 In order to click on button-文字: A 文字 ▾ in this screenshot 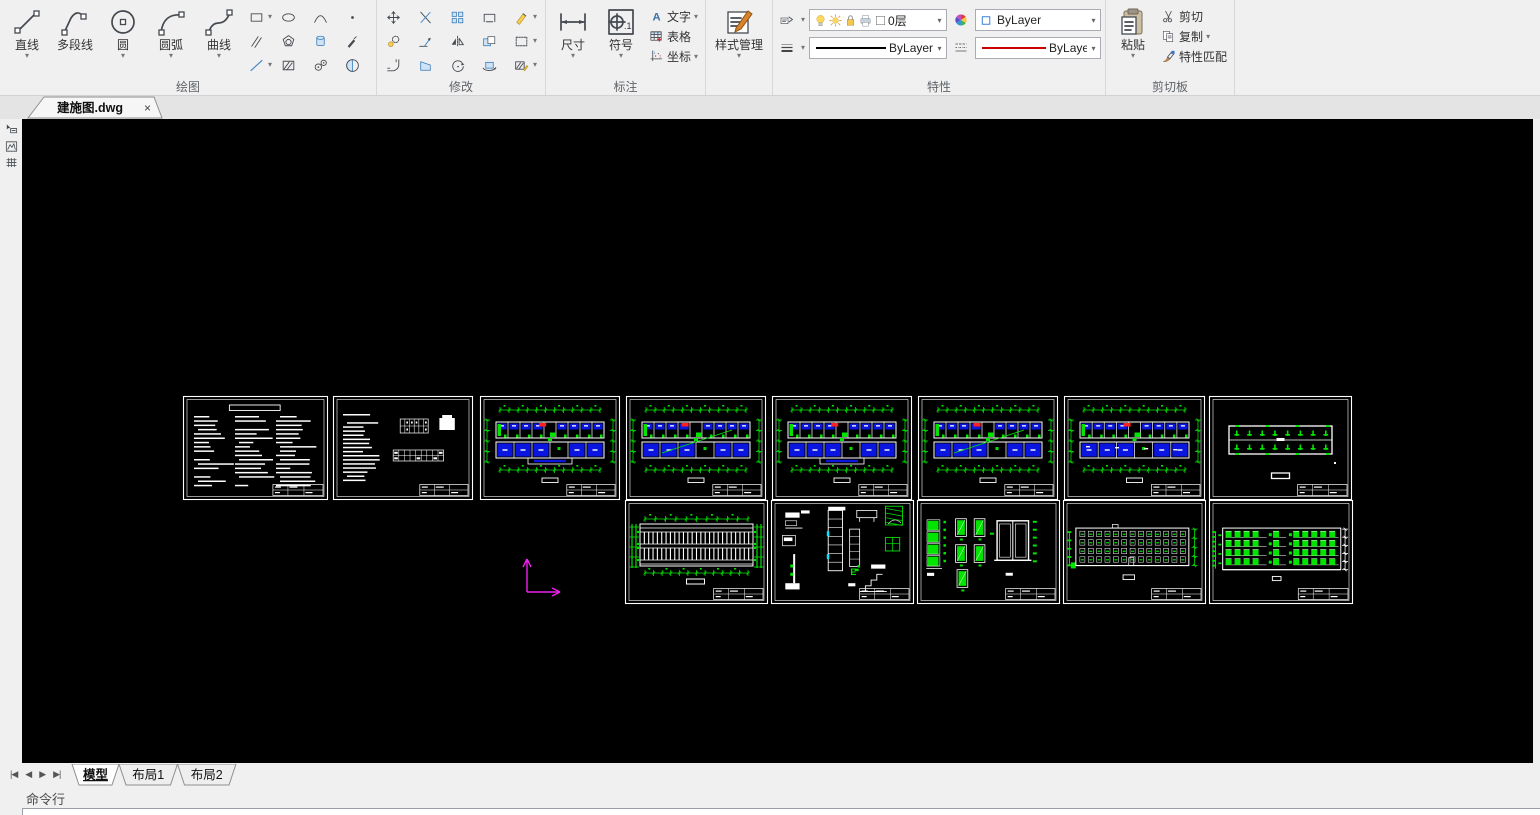, I will do `click(673, 16)`.